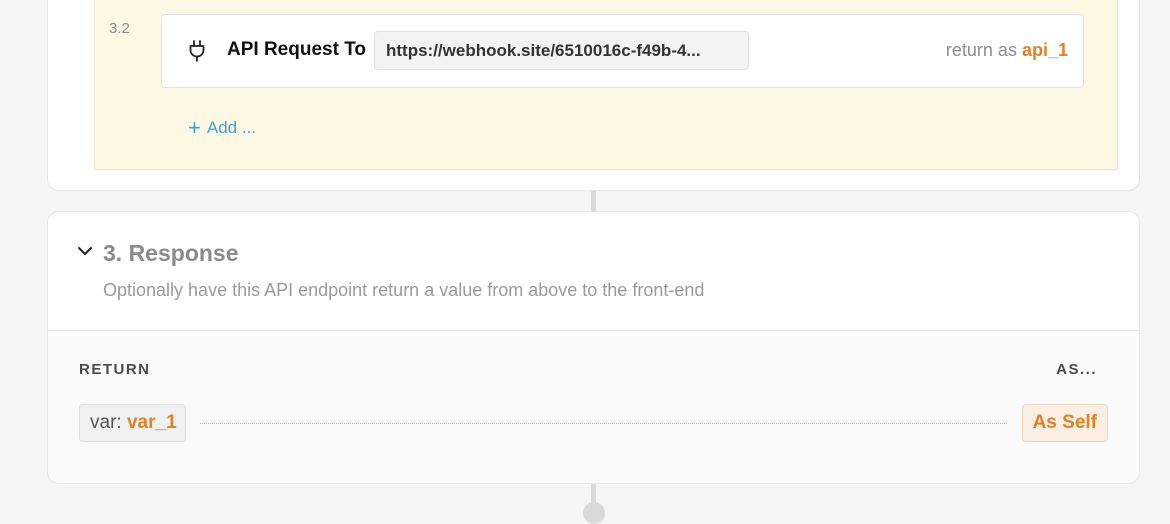  Describe the element at coordinates (119, 28) in the screenshot. I see `step-number: 3.2` at that location.